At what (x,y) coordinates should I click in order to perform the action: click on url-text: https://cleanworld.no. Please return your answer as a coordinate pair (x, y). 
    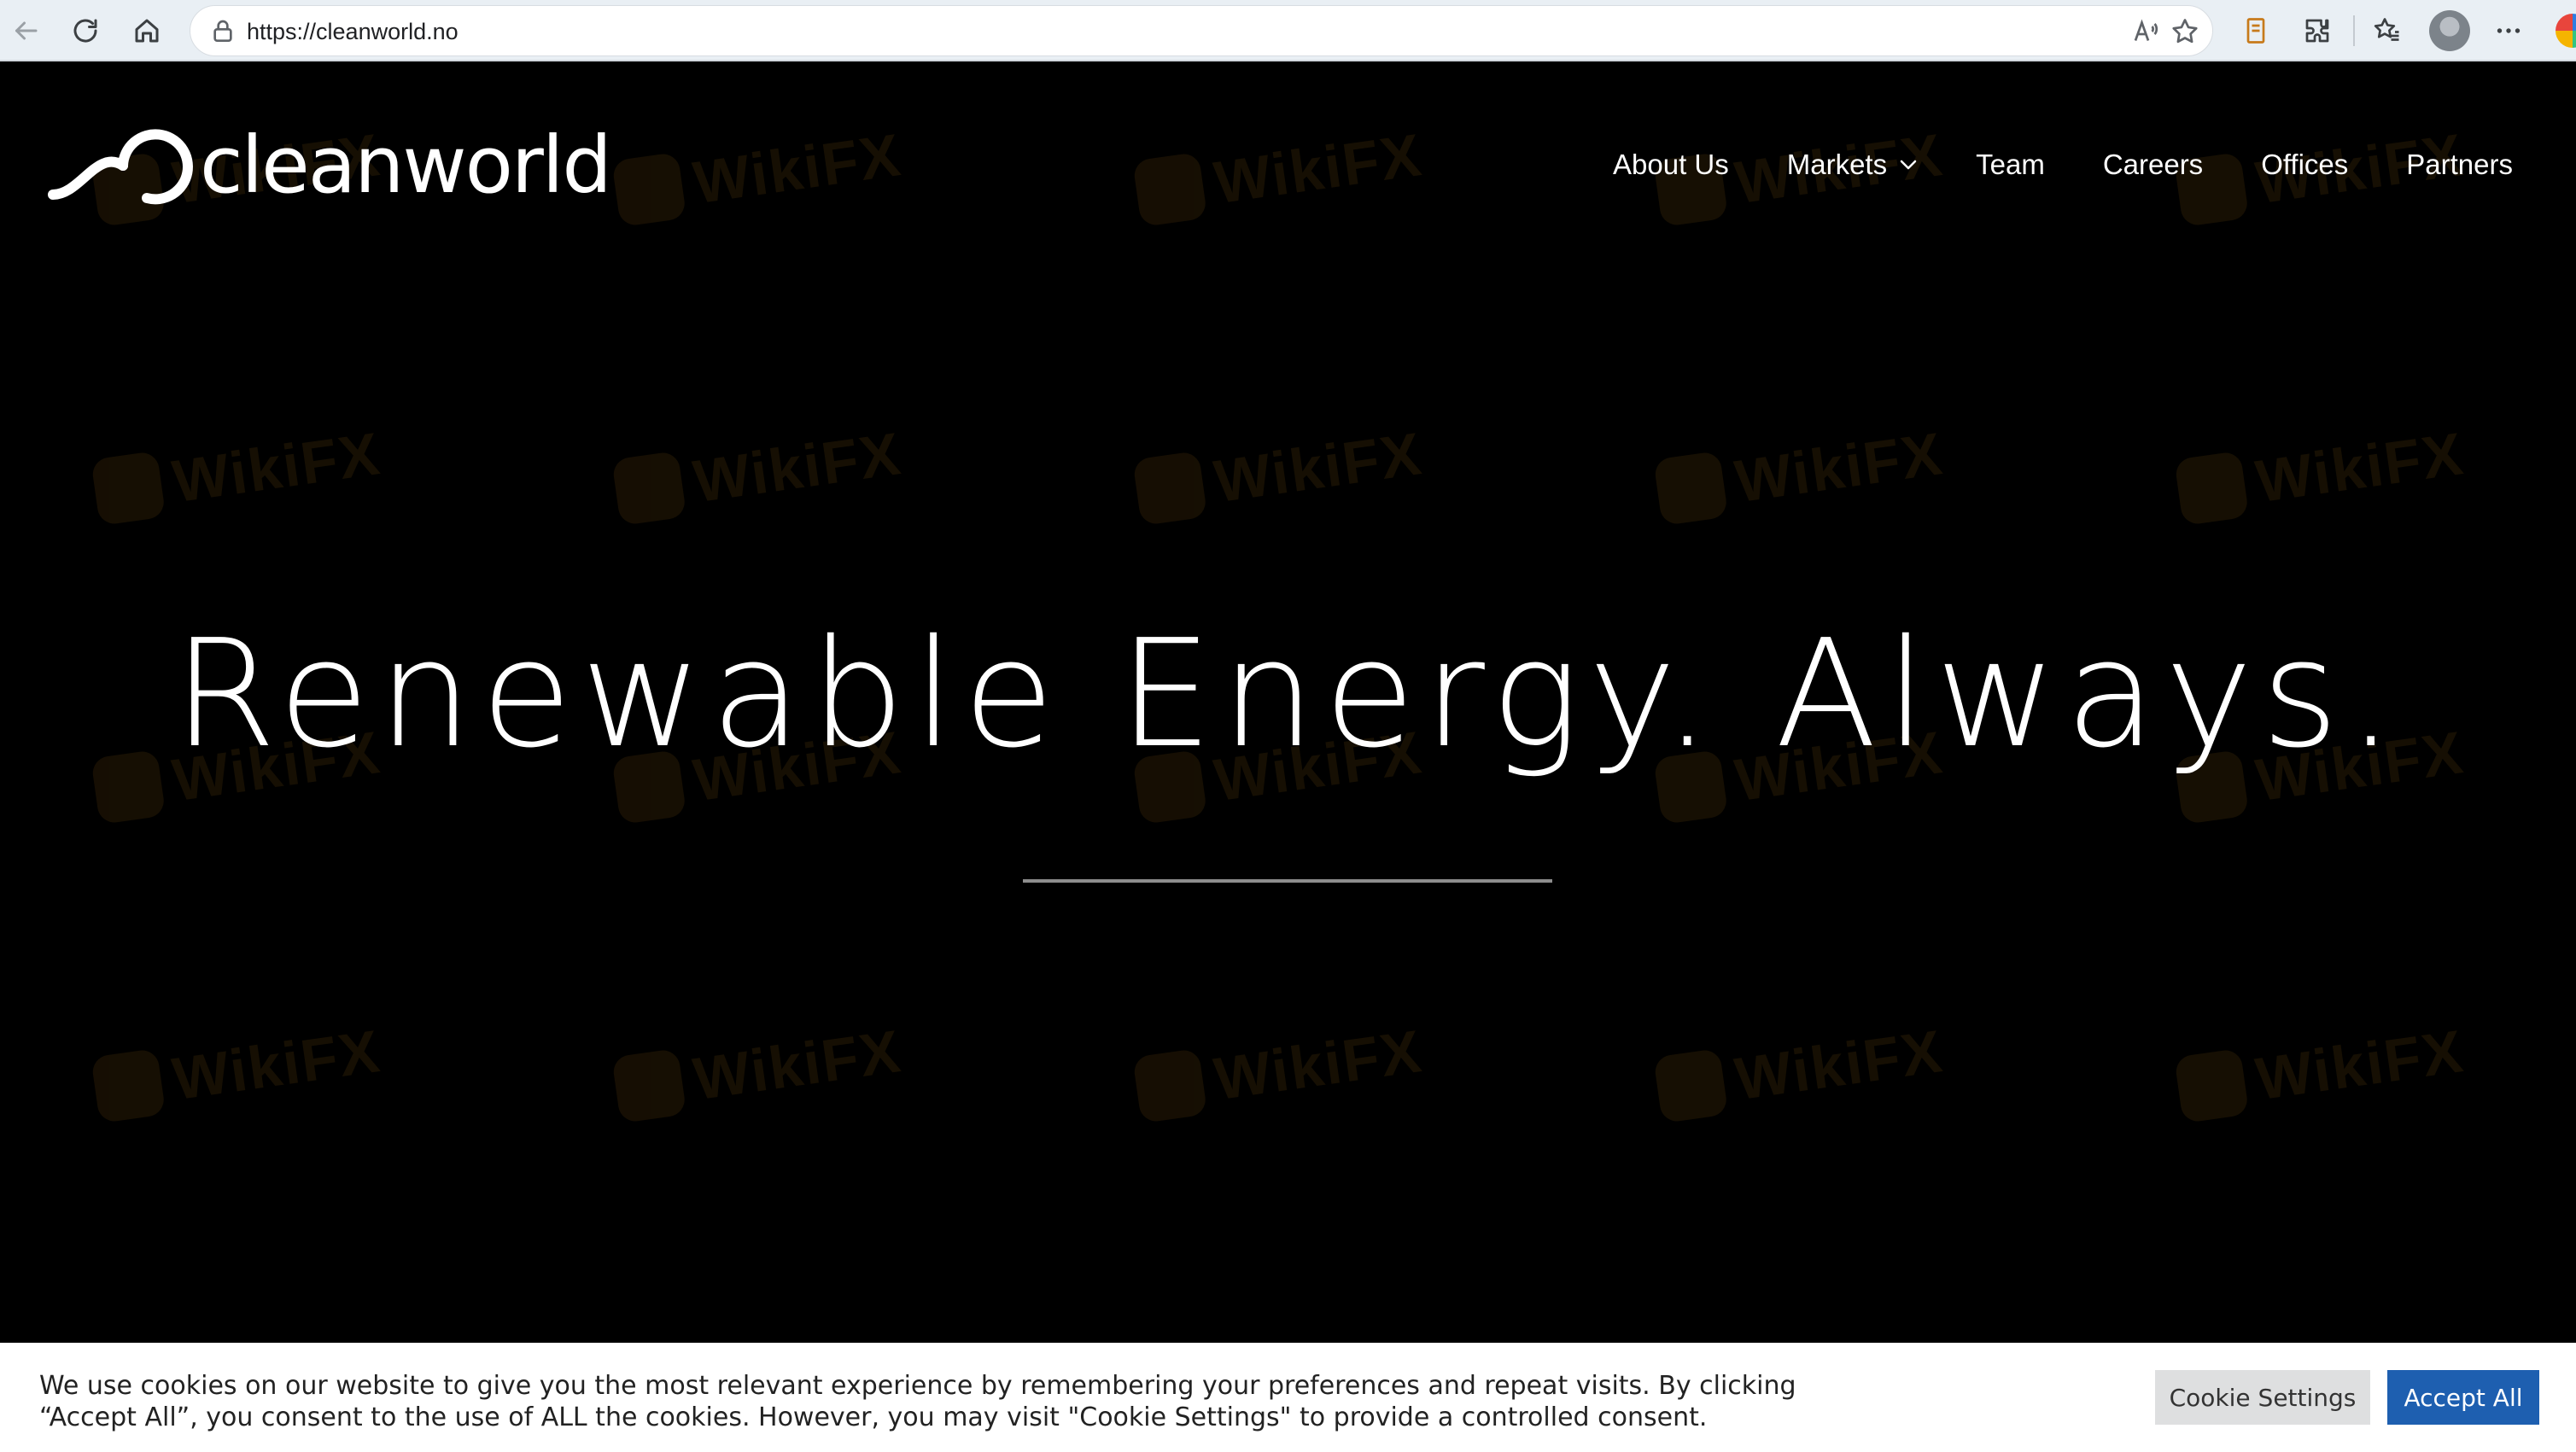
    Looking at the image, I should click on (353, 31).